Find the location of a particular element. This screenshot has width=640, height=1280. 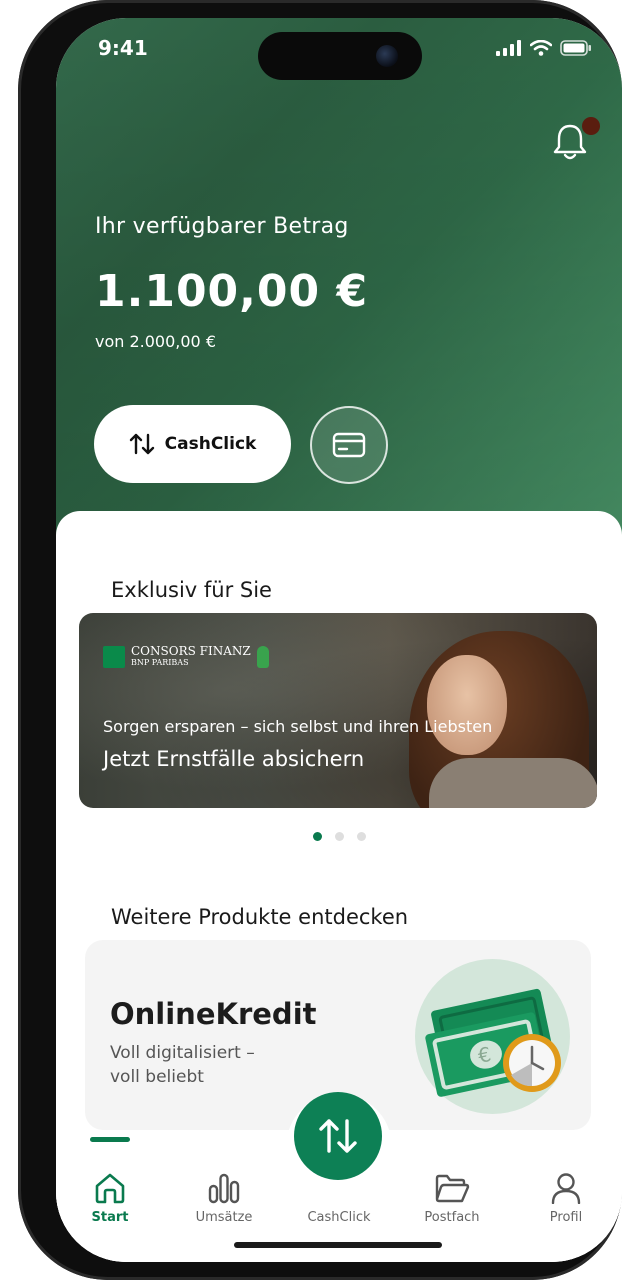

tab-umsaetze: Umsätze is located at coordinates (224, 1198).